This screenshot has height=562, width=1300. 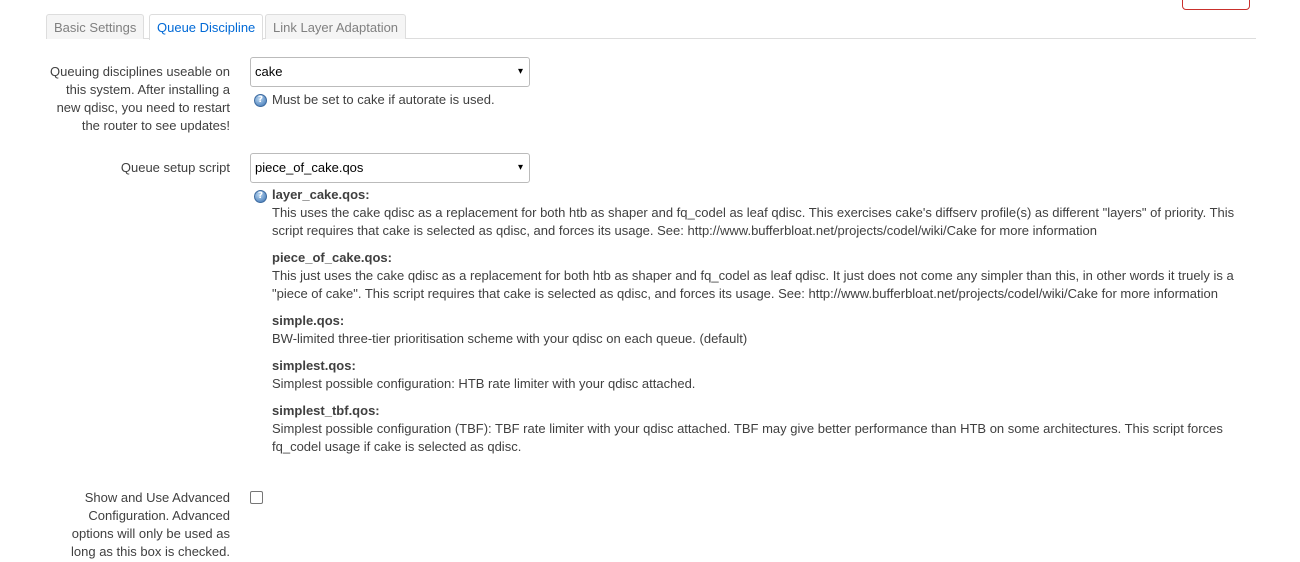 I want to click on top-action-button, so click(x=1216, y=5).